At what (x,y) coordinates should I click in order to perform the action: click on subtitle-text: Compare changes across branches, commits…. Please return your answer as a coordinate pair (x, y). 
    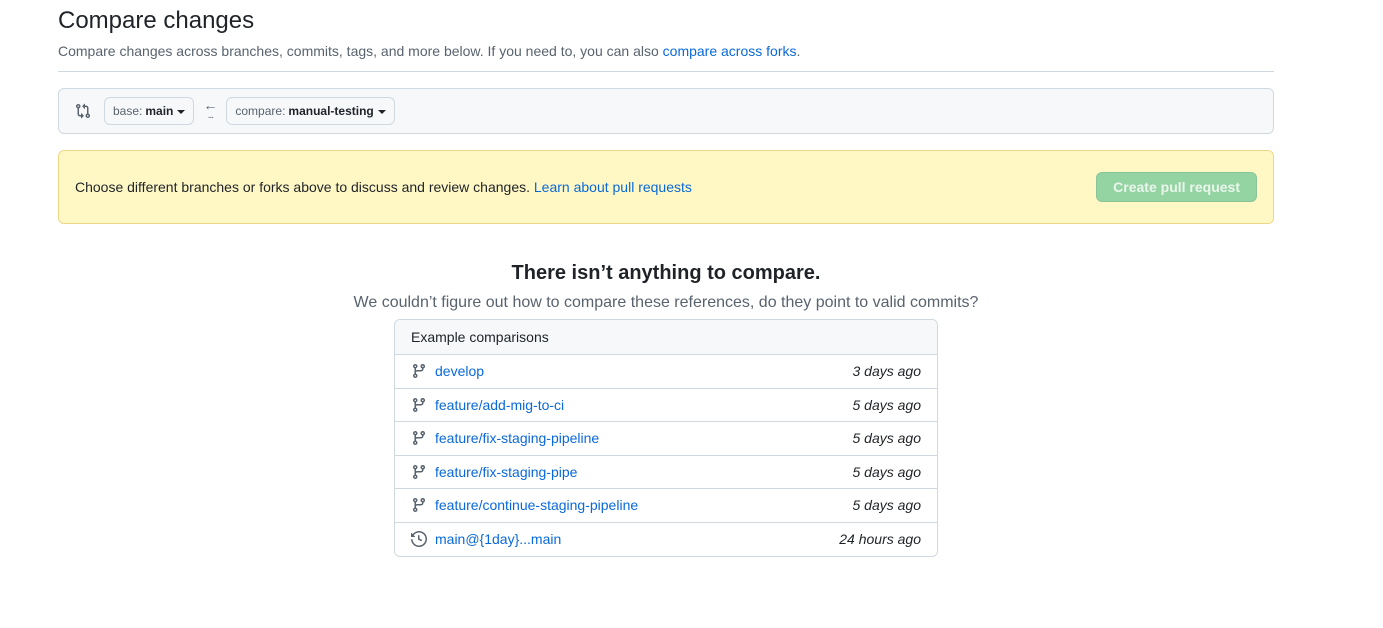
    Looking at the image, I should click on (360, 51).